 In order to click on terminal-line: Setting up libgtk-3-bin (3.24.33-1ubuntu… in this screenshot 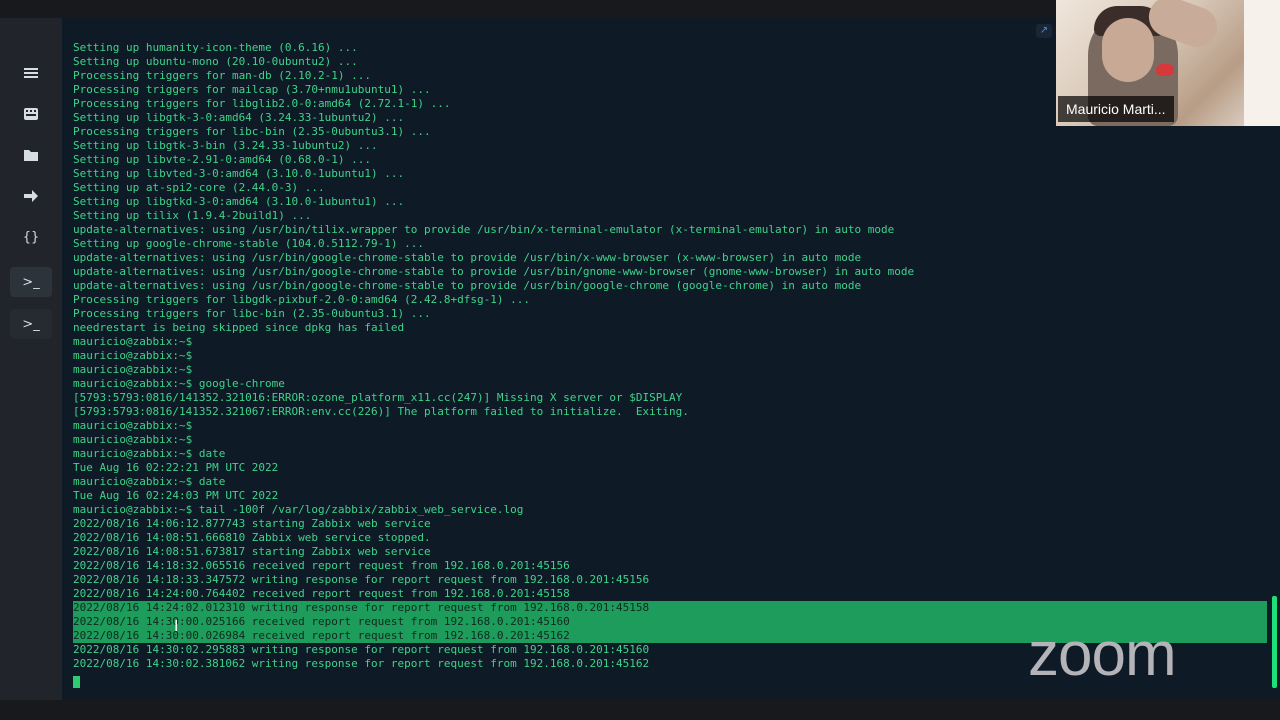, I will do `click(225, 145)`.